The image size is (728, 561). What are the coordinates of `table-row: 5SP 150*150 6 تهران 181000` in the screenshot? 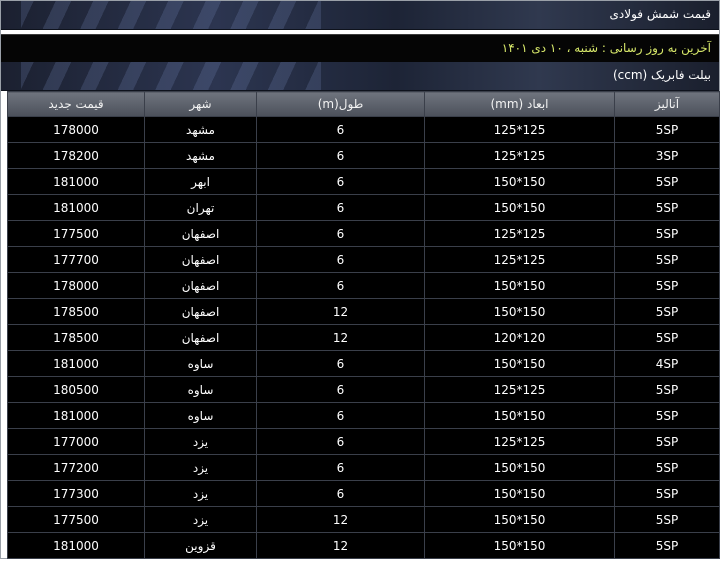 It's located at (363, 207).